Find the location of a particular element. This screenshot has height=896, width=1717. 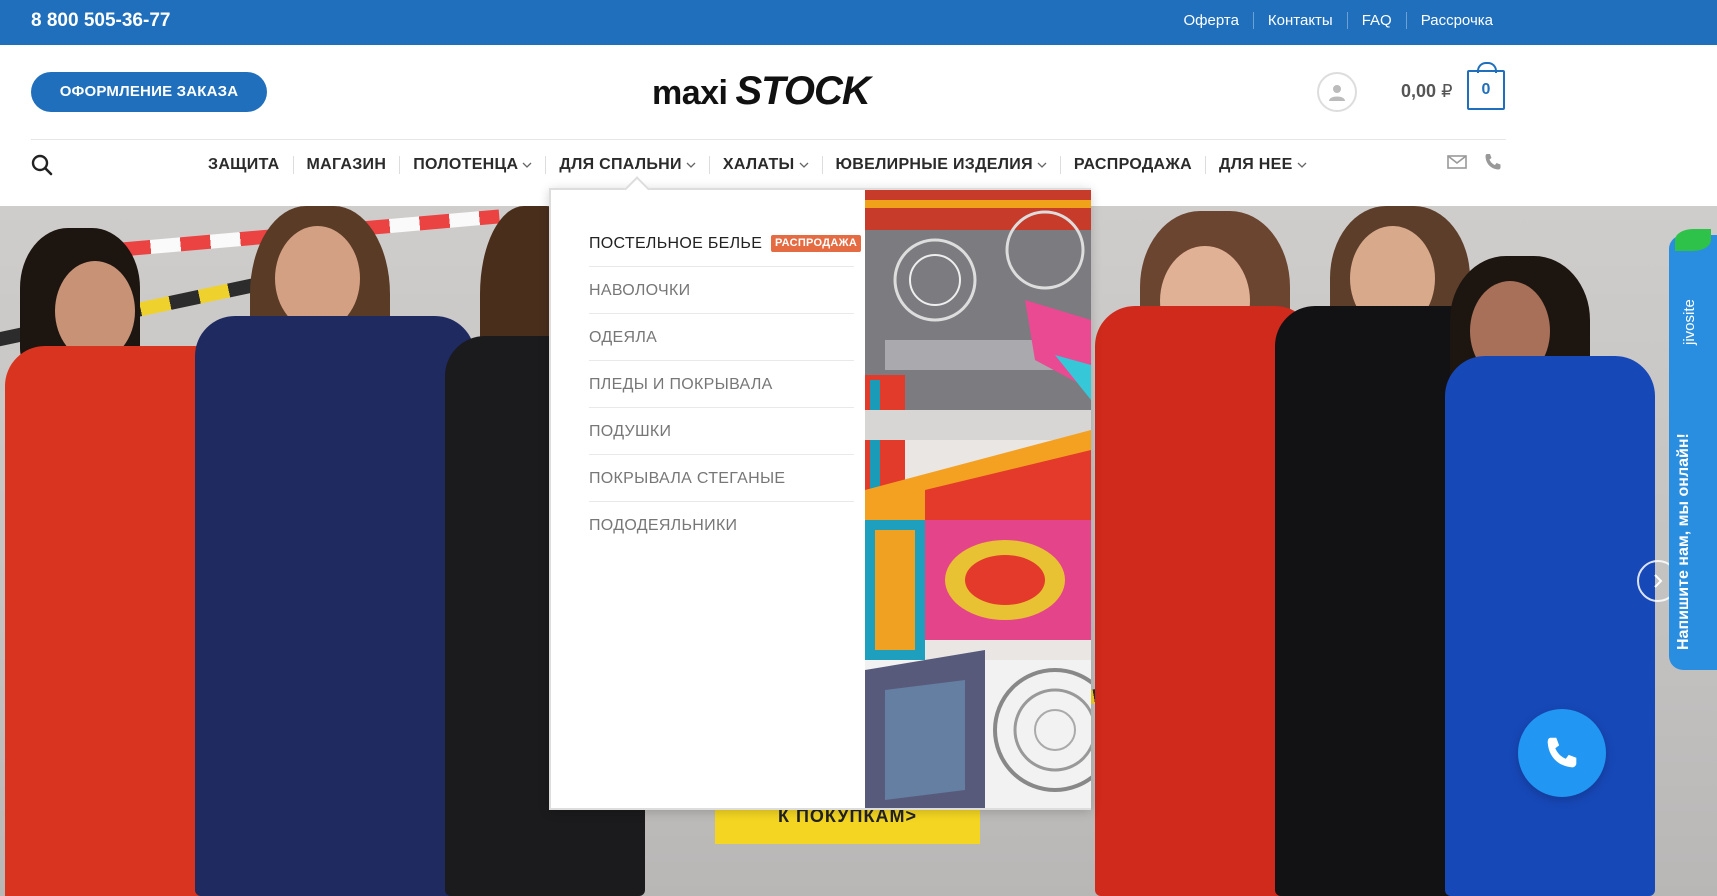

nav-item-label: ПОЛОТЕНЦА is located at coordinates (466, 164).